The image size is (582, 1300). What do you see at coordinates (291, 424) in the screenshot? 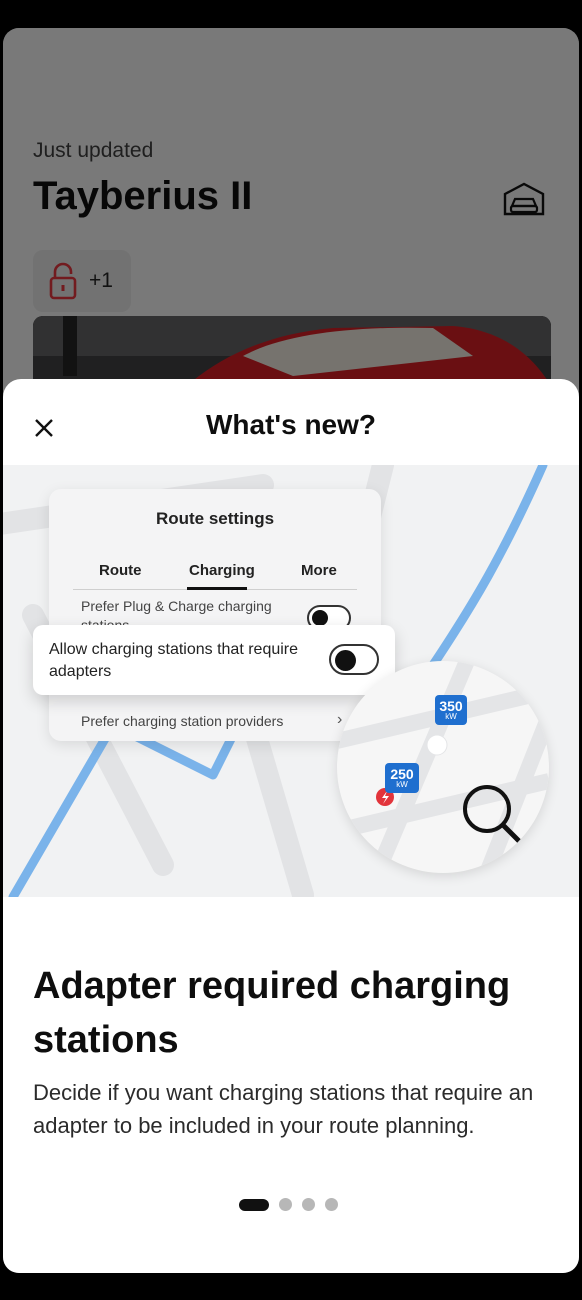
I see `sheet-title: What's new?` at bounding box center [291, 424].